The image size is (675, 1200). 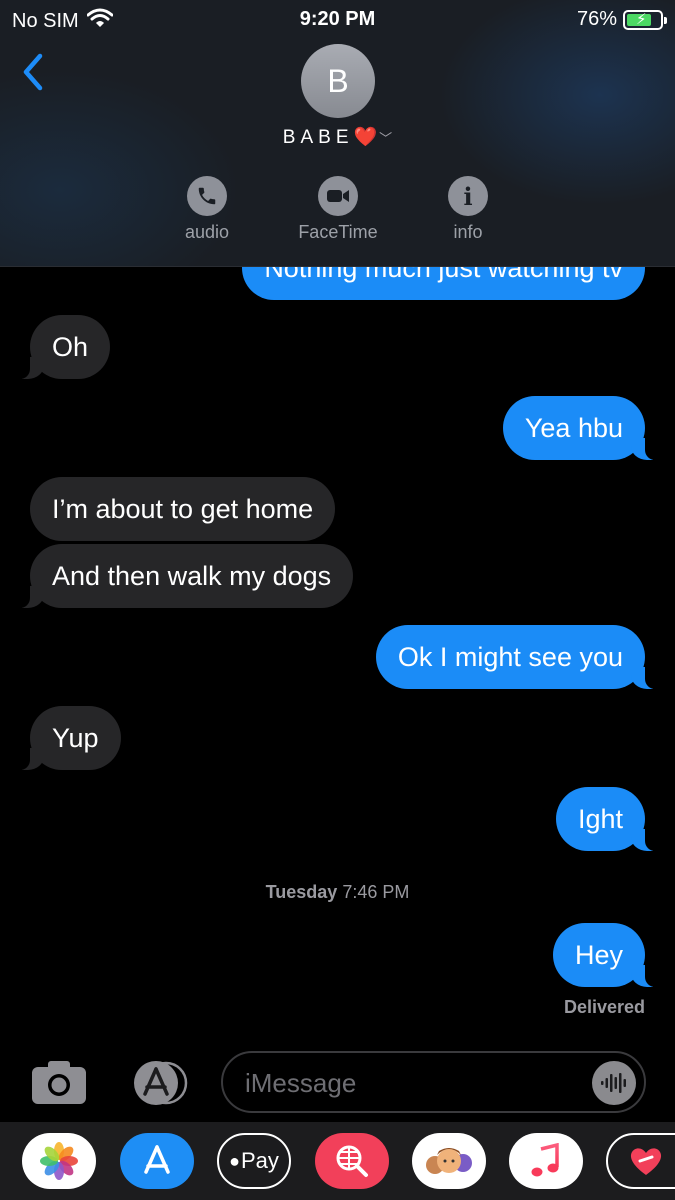 I want to click on avatar: B, so click(x=338, y=81).